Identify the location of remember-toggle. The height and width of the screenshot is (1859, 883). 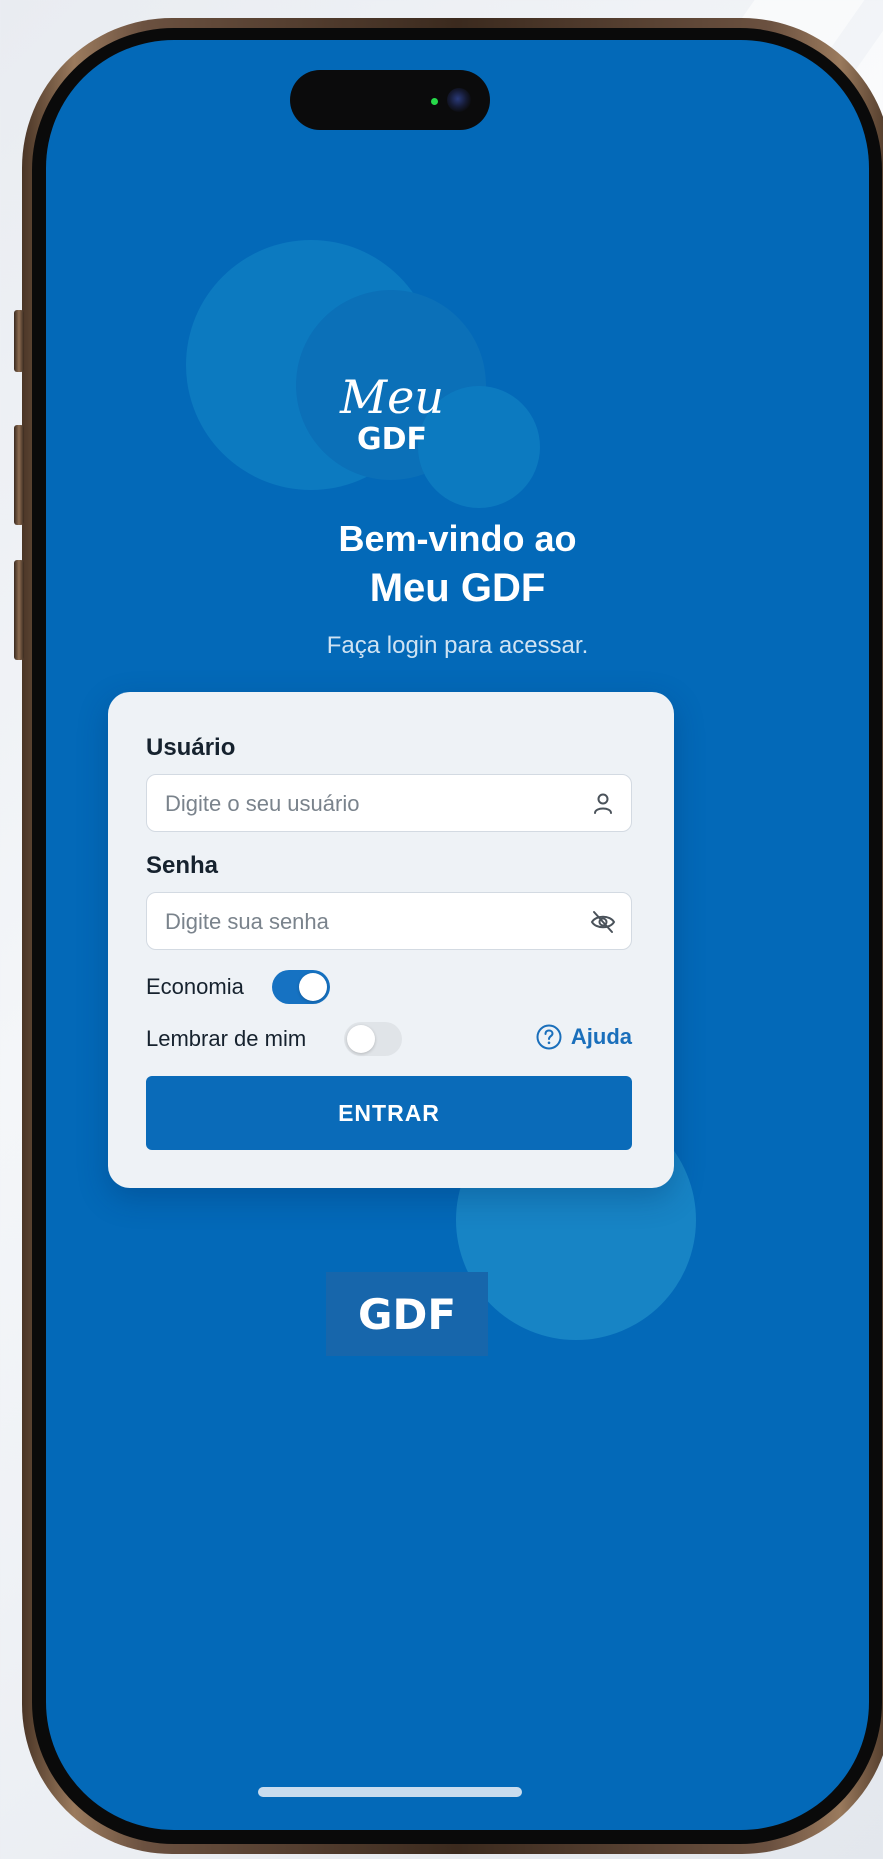
(373, 1039).